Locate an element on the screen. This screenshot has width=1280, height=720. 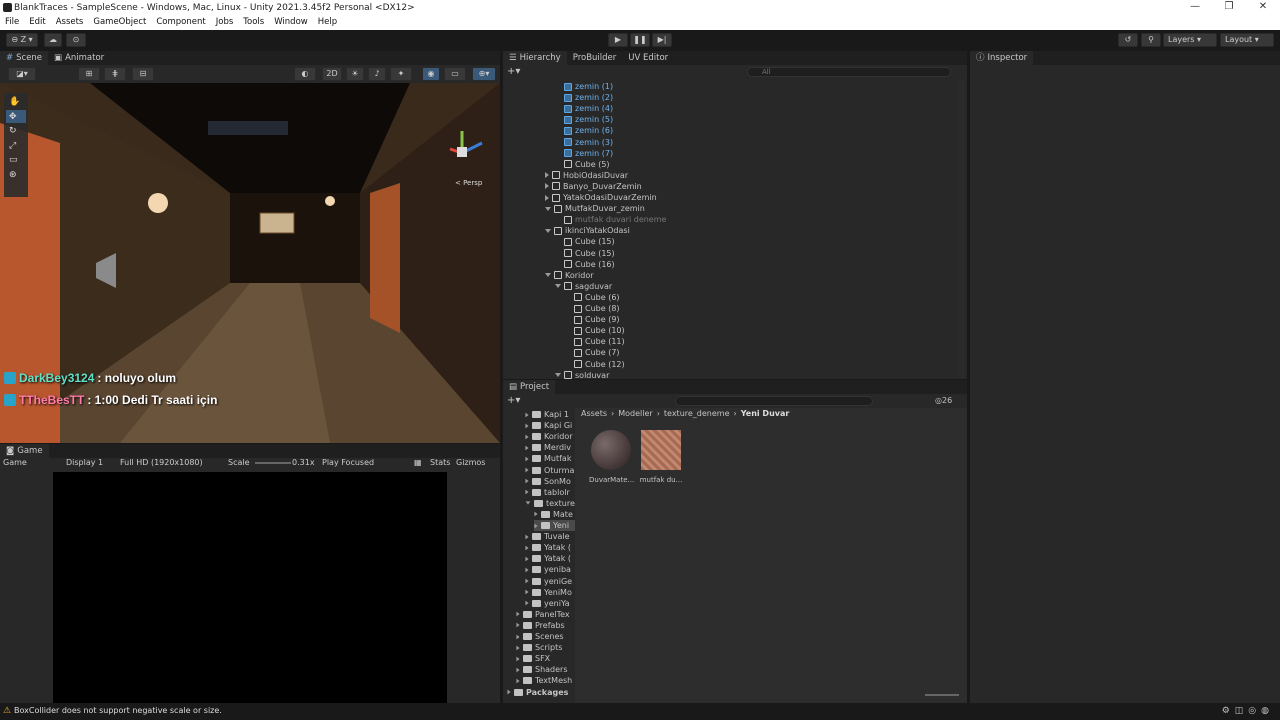
menu-file: File is located at coordinates (12, 23).